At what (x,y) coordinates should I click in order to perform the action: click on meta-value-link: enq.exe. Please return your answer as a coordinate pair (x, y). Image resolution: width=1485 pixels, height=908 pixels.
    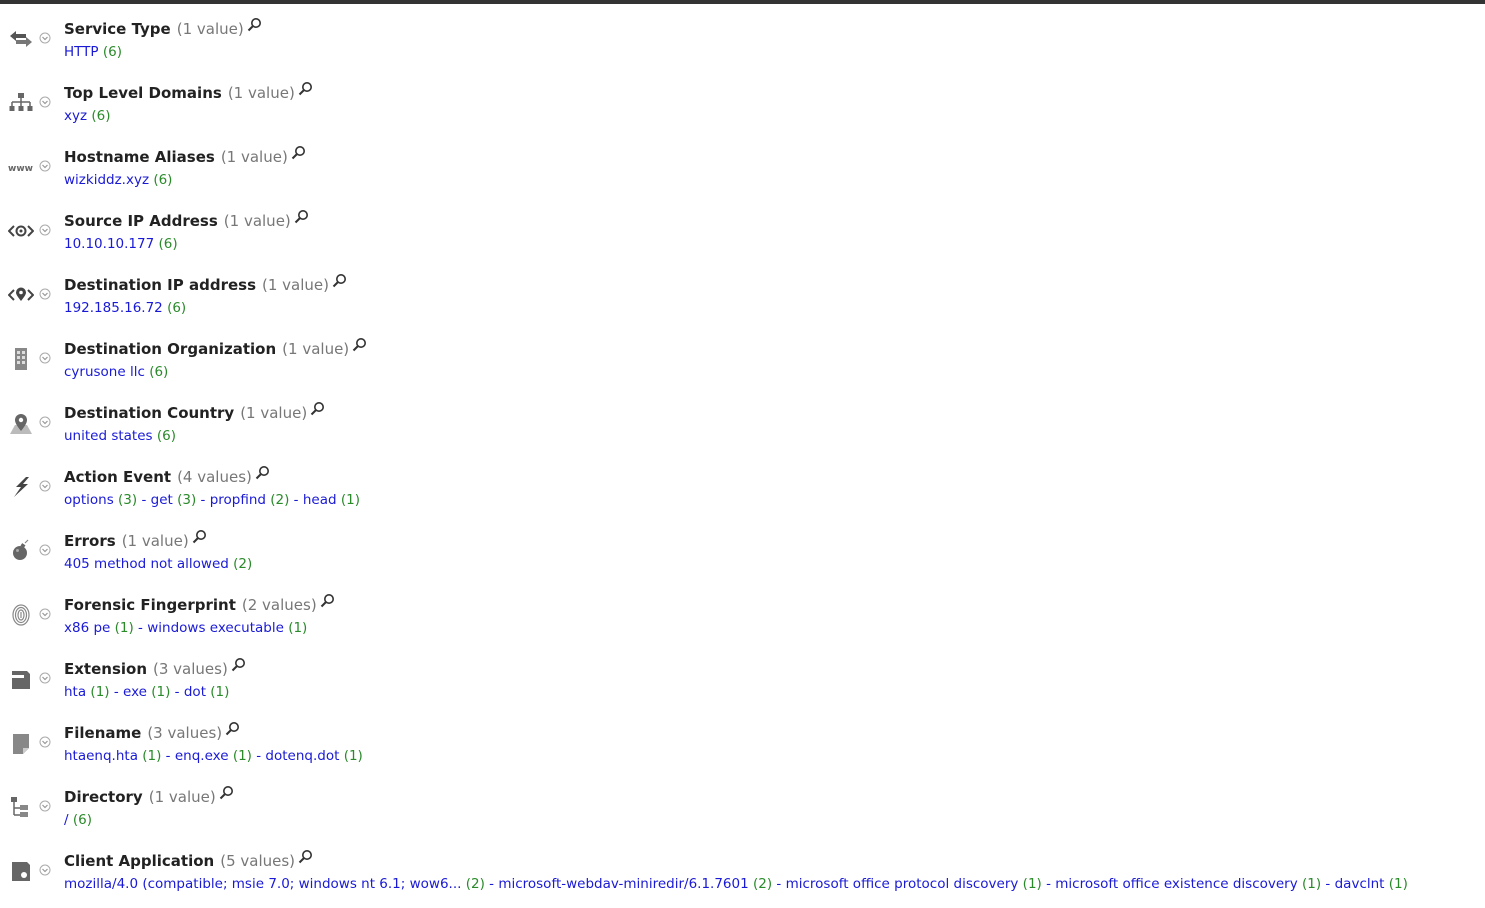
    Looking at the image, I should click on (202, 756).